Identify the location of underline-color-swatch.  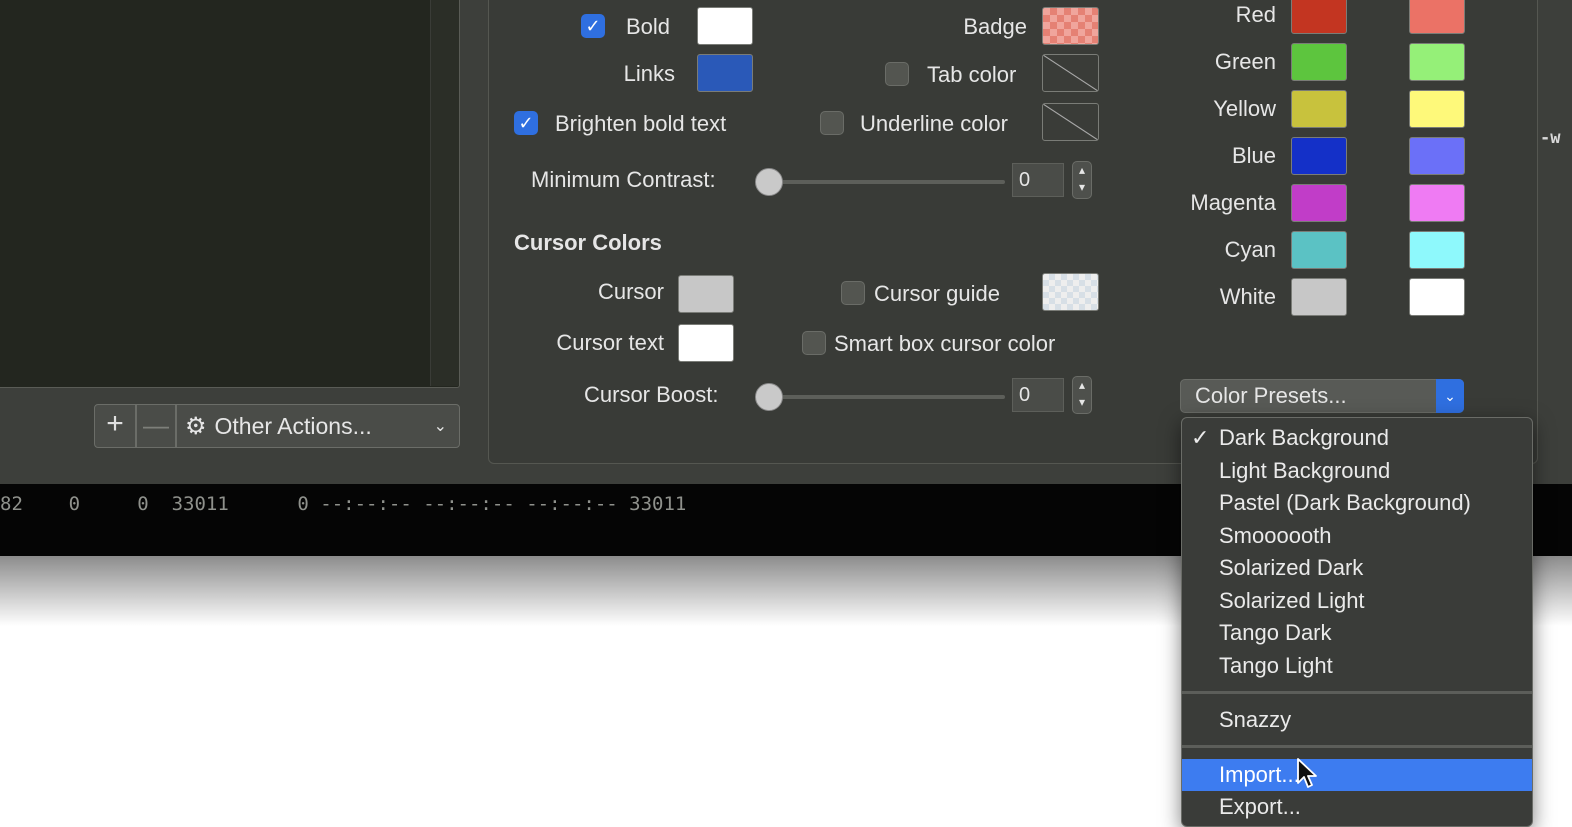
(1070, 122).